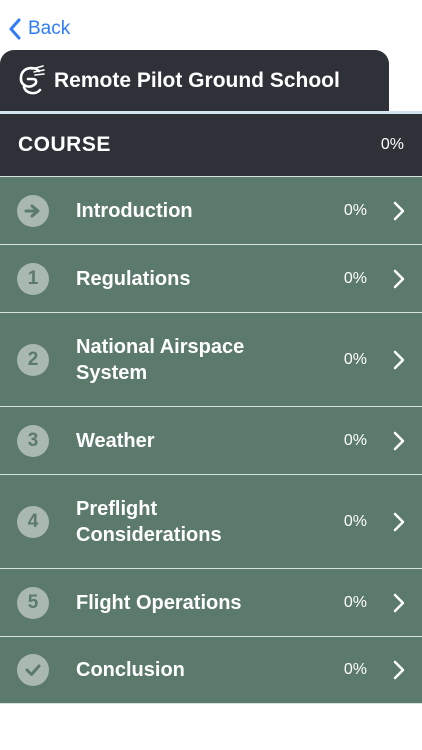  What do you see at coordinates (133, 278) in the screenshot?
I see `lesson-title: Regulations` at bounding box center [133, 278].